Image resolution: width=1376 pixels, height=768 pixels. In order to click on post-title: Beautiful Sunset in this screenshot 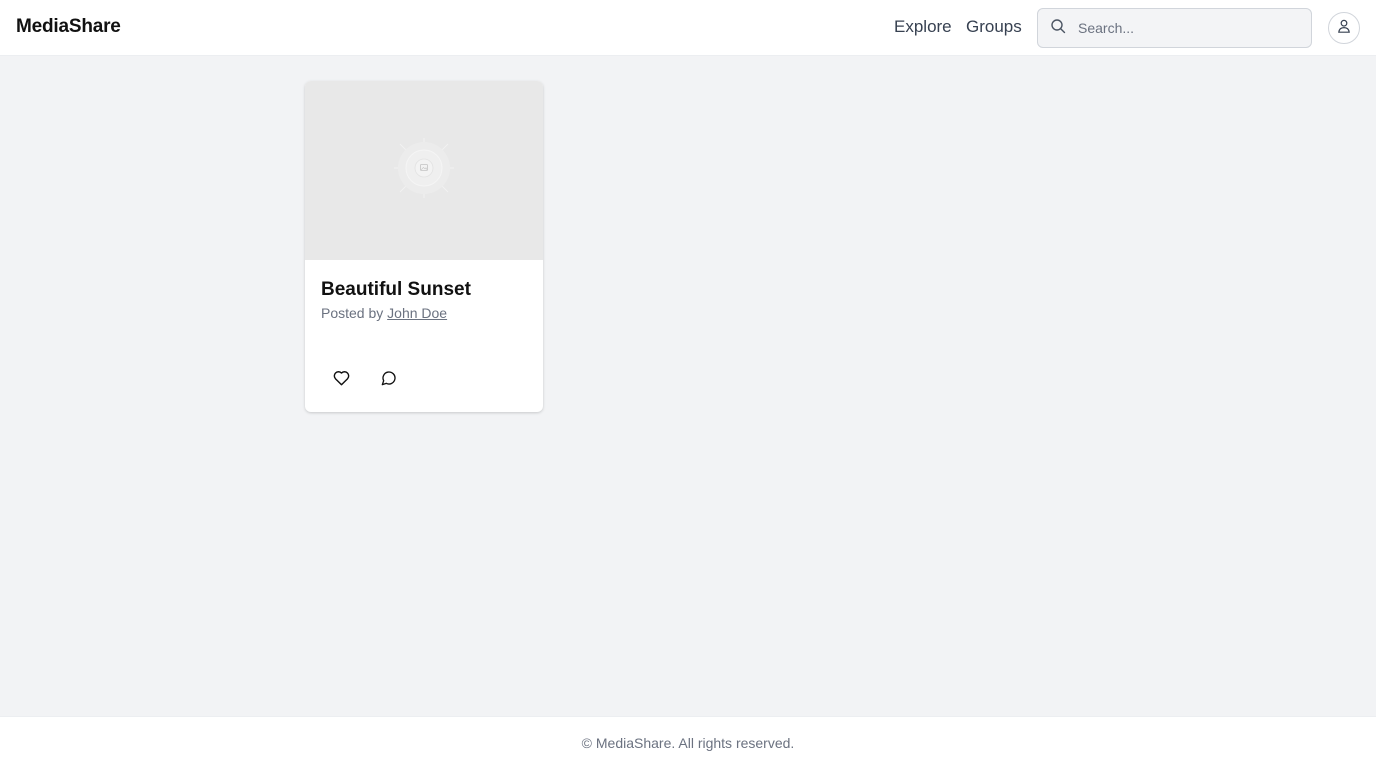, I will do `click(396, 290)`.